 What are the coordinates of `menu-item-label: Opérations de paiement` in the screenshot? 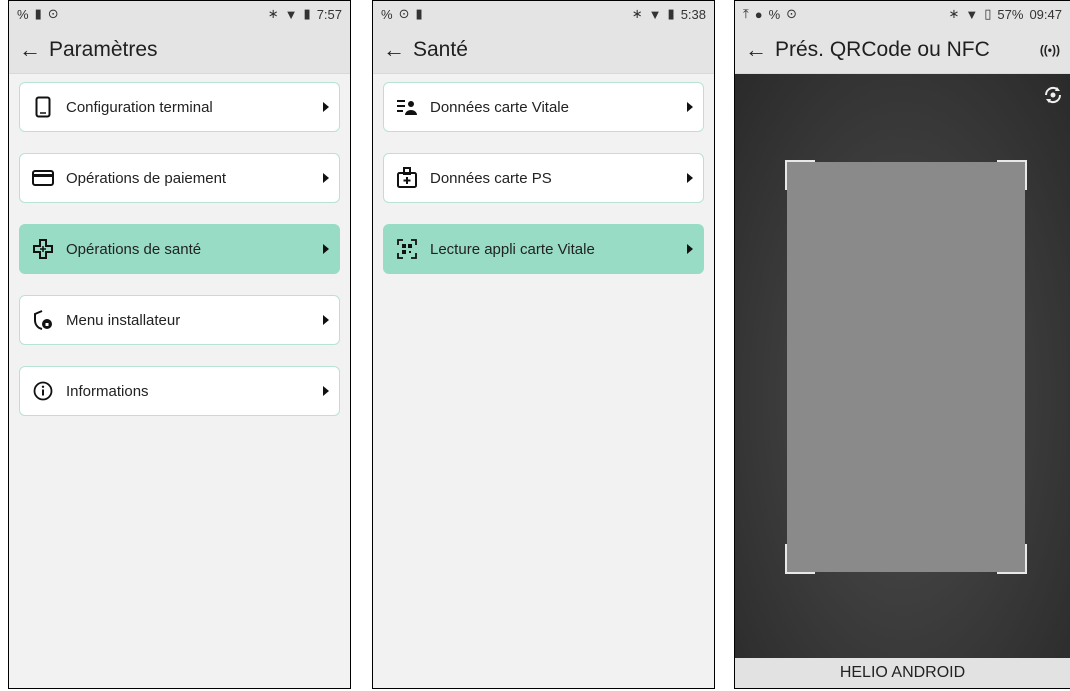 It's located at (146, 178).